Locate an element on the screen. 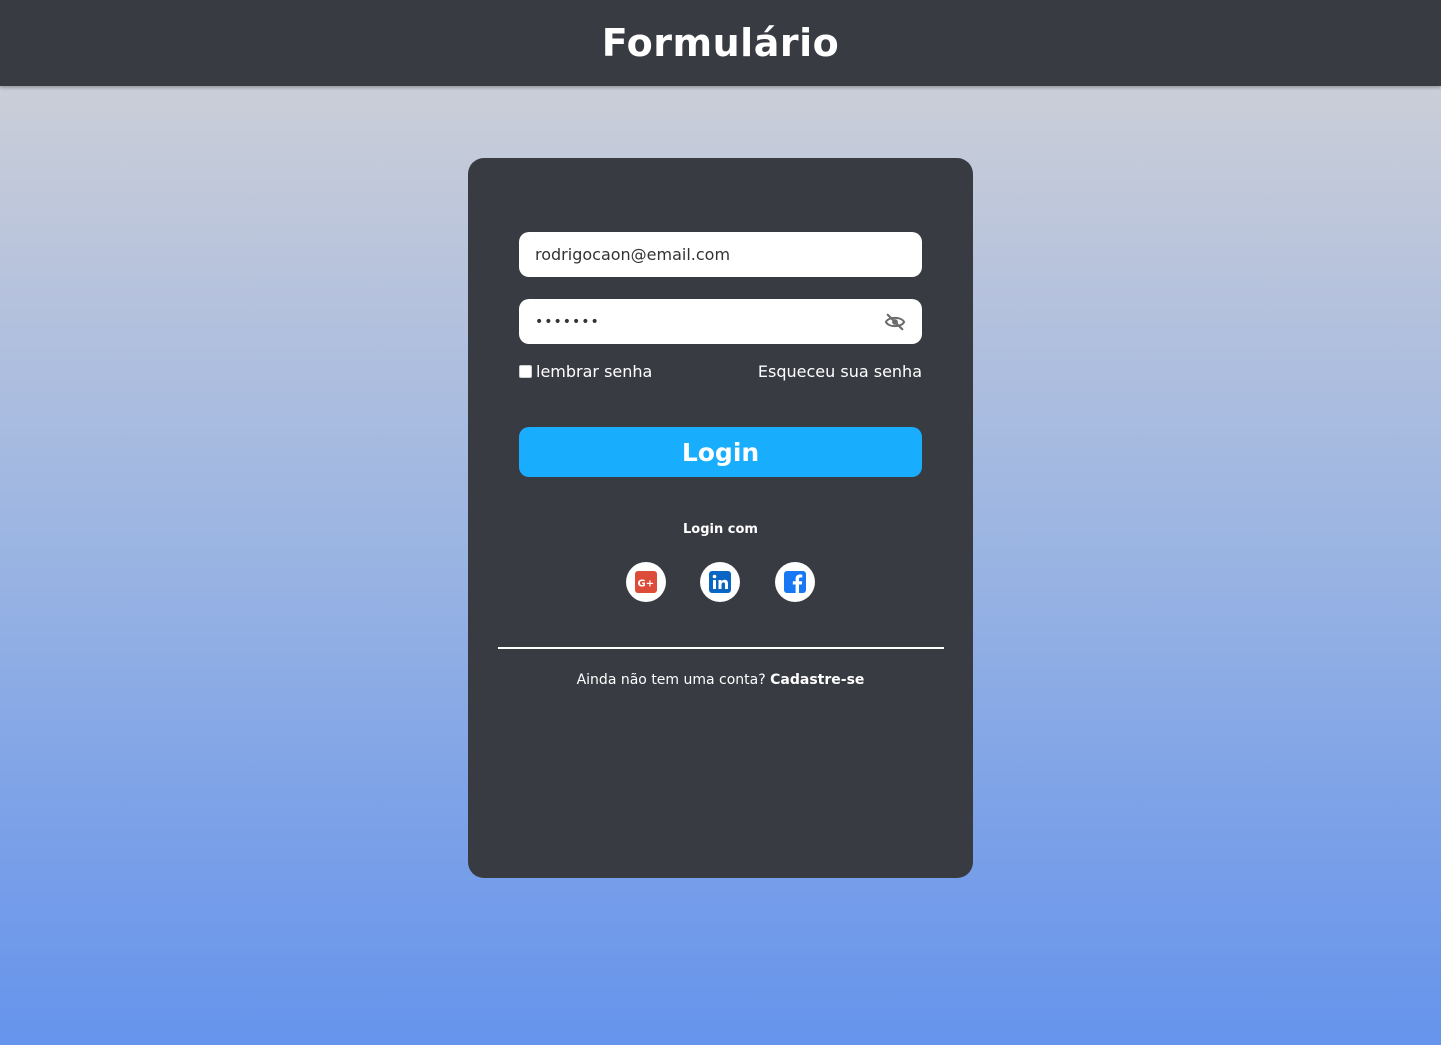  remember-checkbox is located at coordinates (525, 371).